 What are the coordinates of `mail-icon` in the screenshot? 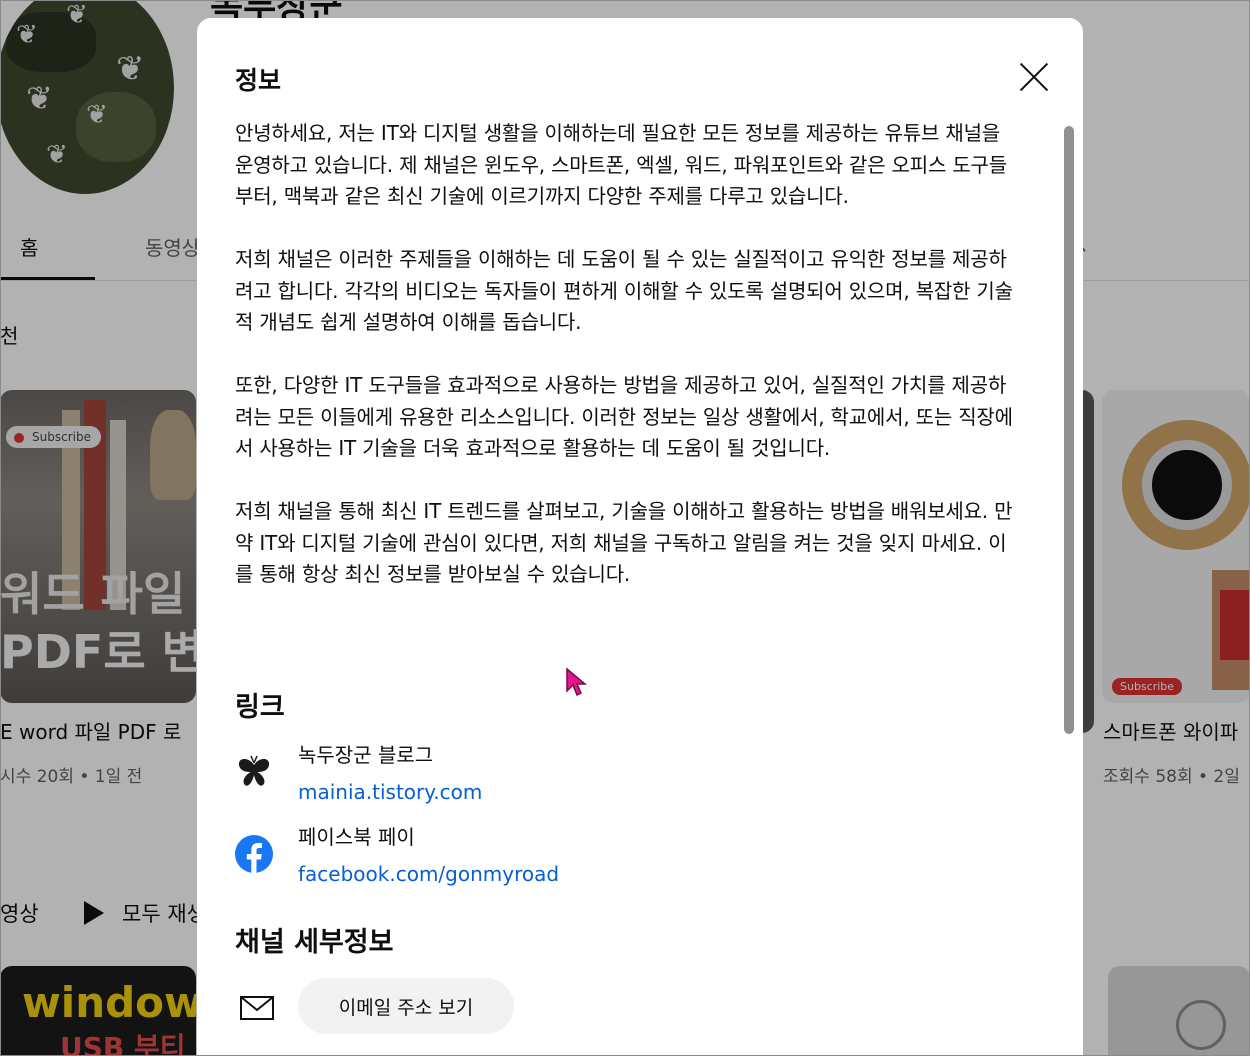 It's located at (257, 1008).